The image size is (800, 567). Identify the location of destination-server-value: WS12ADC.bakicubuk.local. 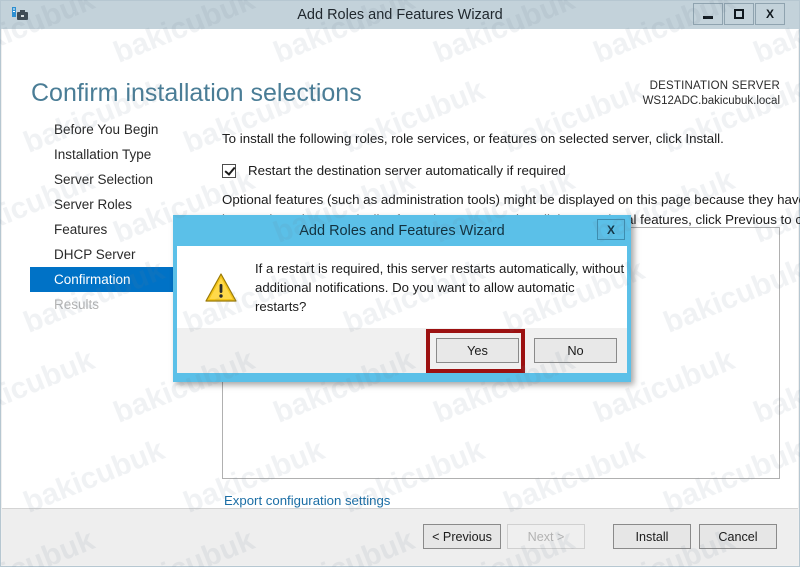
(711, 101).